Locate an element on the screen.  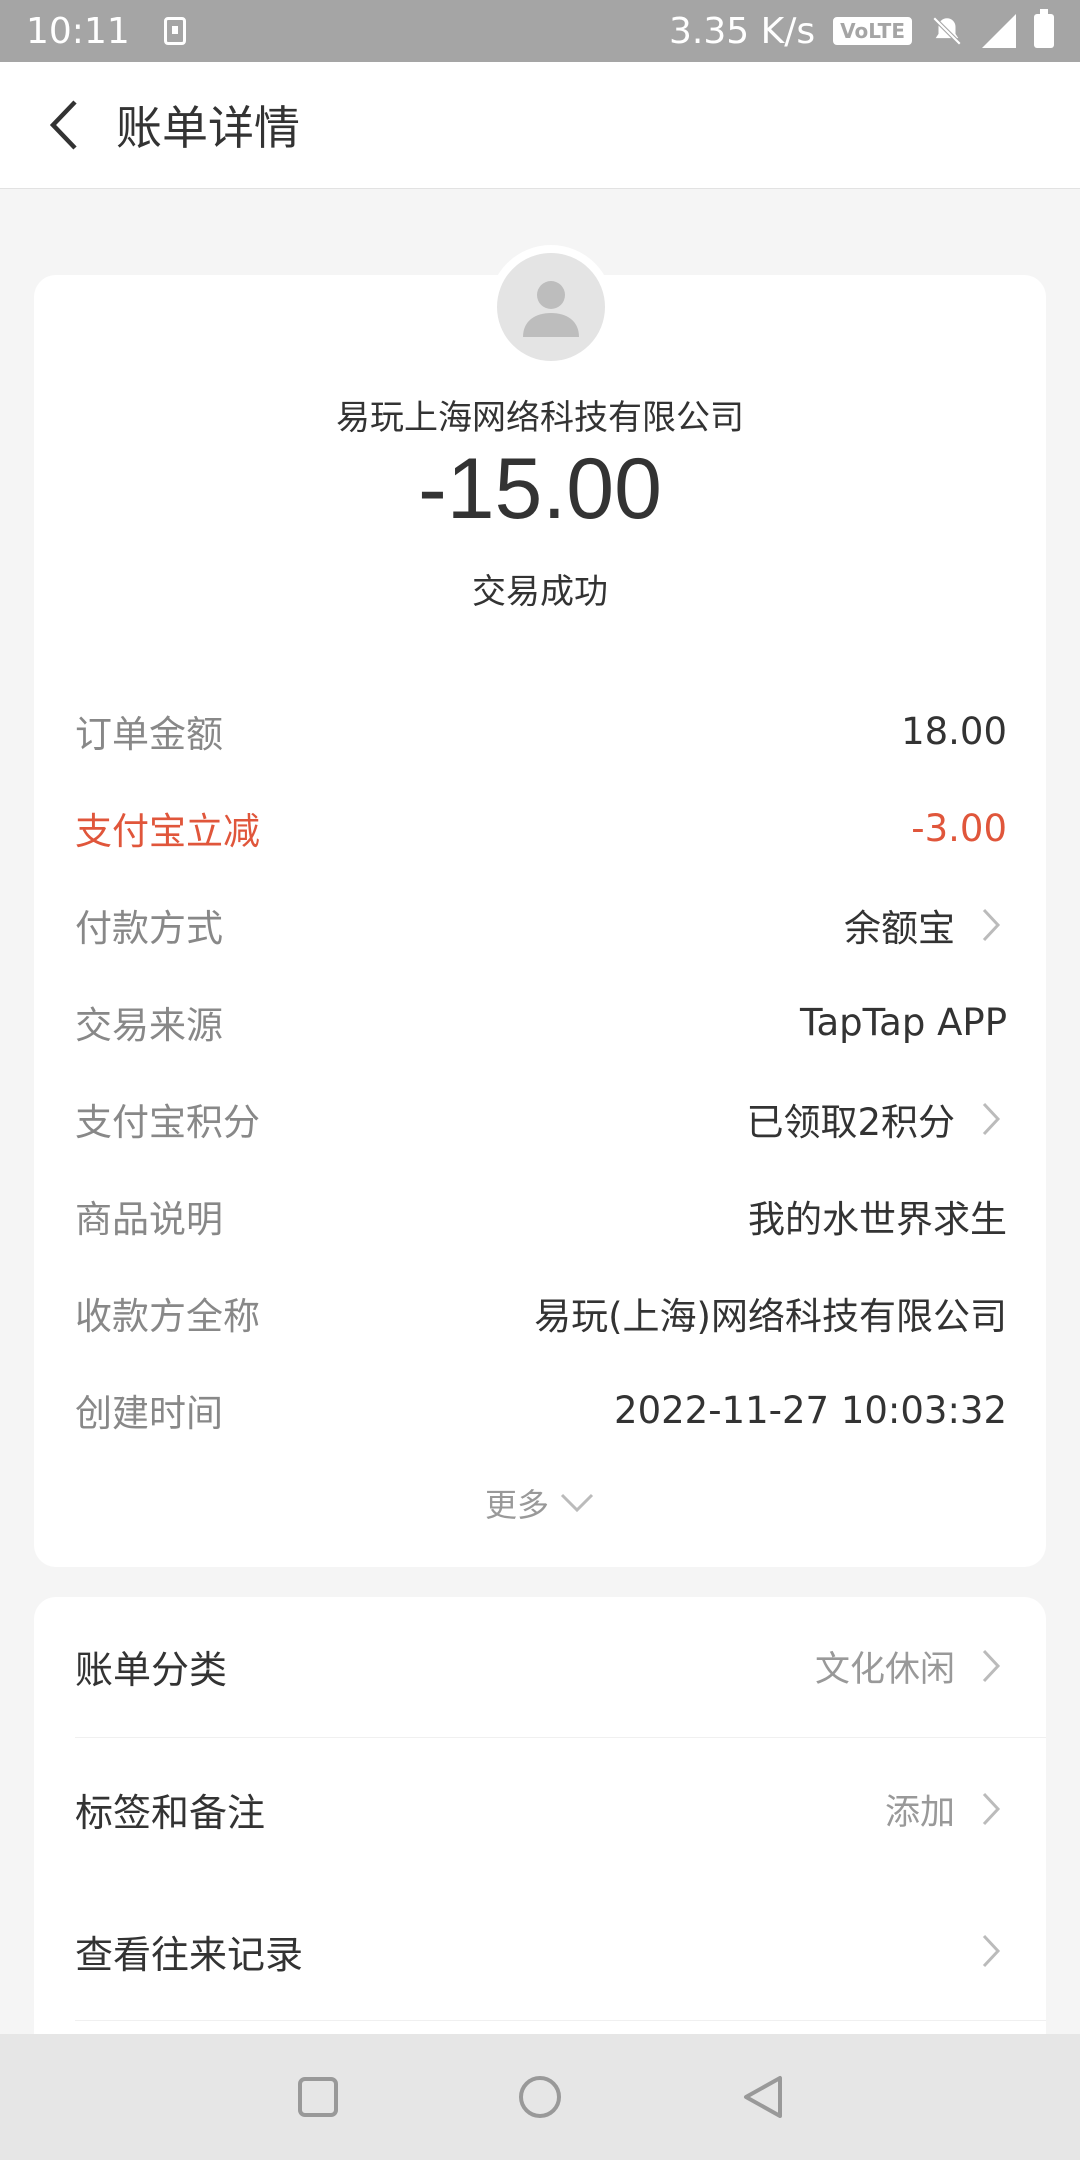
more-label: 更多 is located at coordinates (516, 1505).